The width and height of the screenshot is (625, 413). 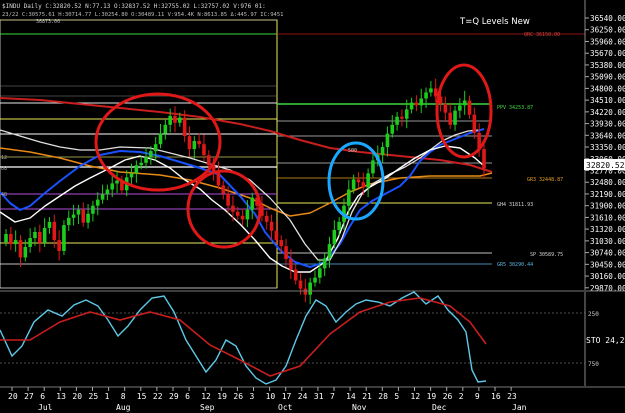 What do you see at coordinates (607, 53) in the screenshot?
I see `price-label: 35670.00` at bounding box center [607, 53].